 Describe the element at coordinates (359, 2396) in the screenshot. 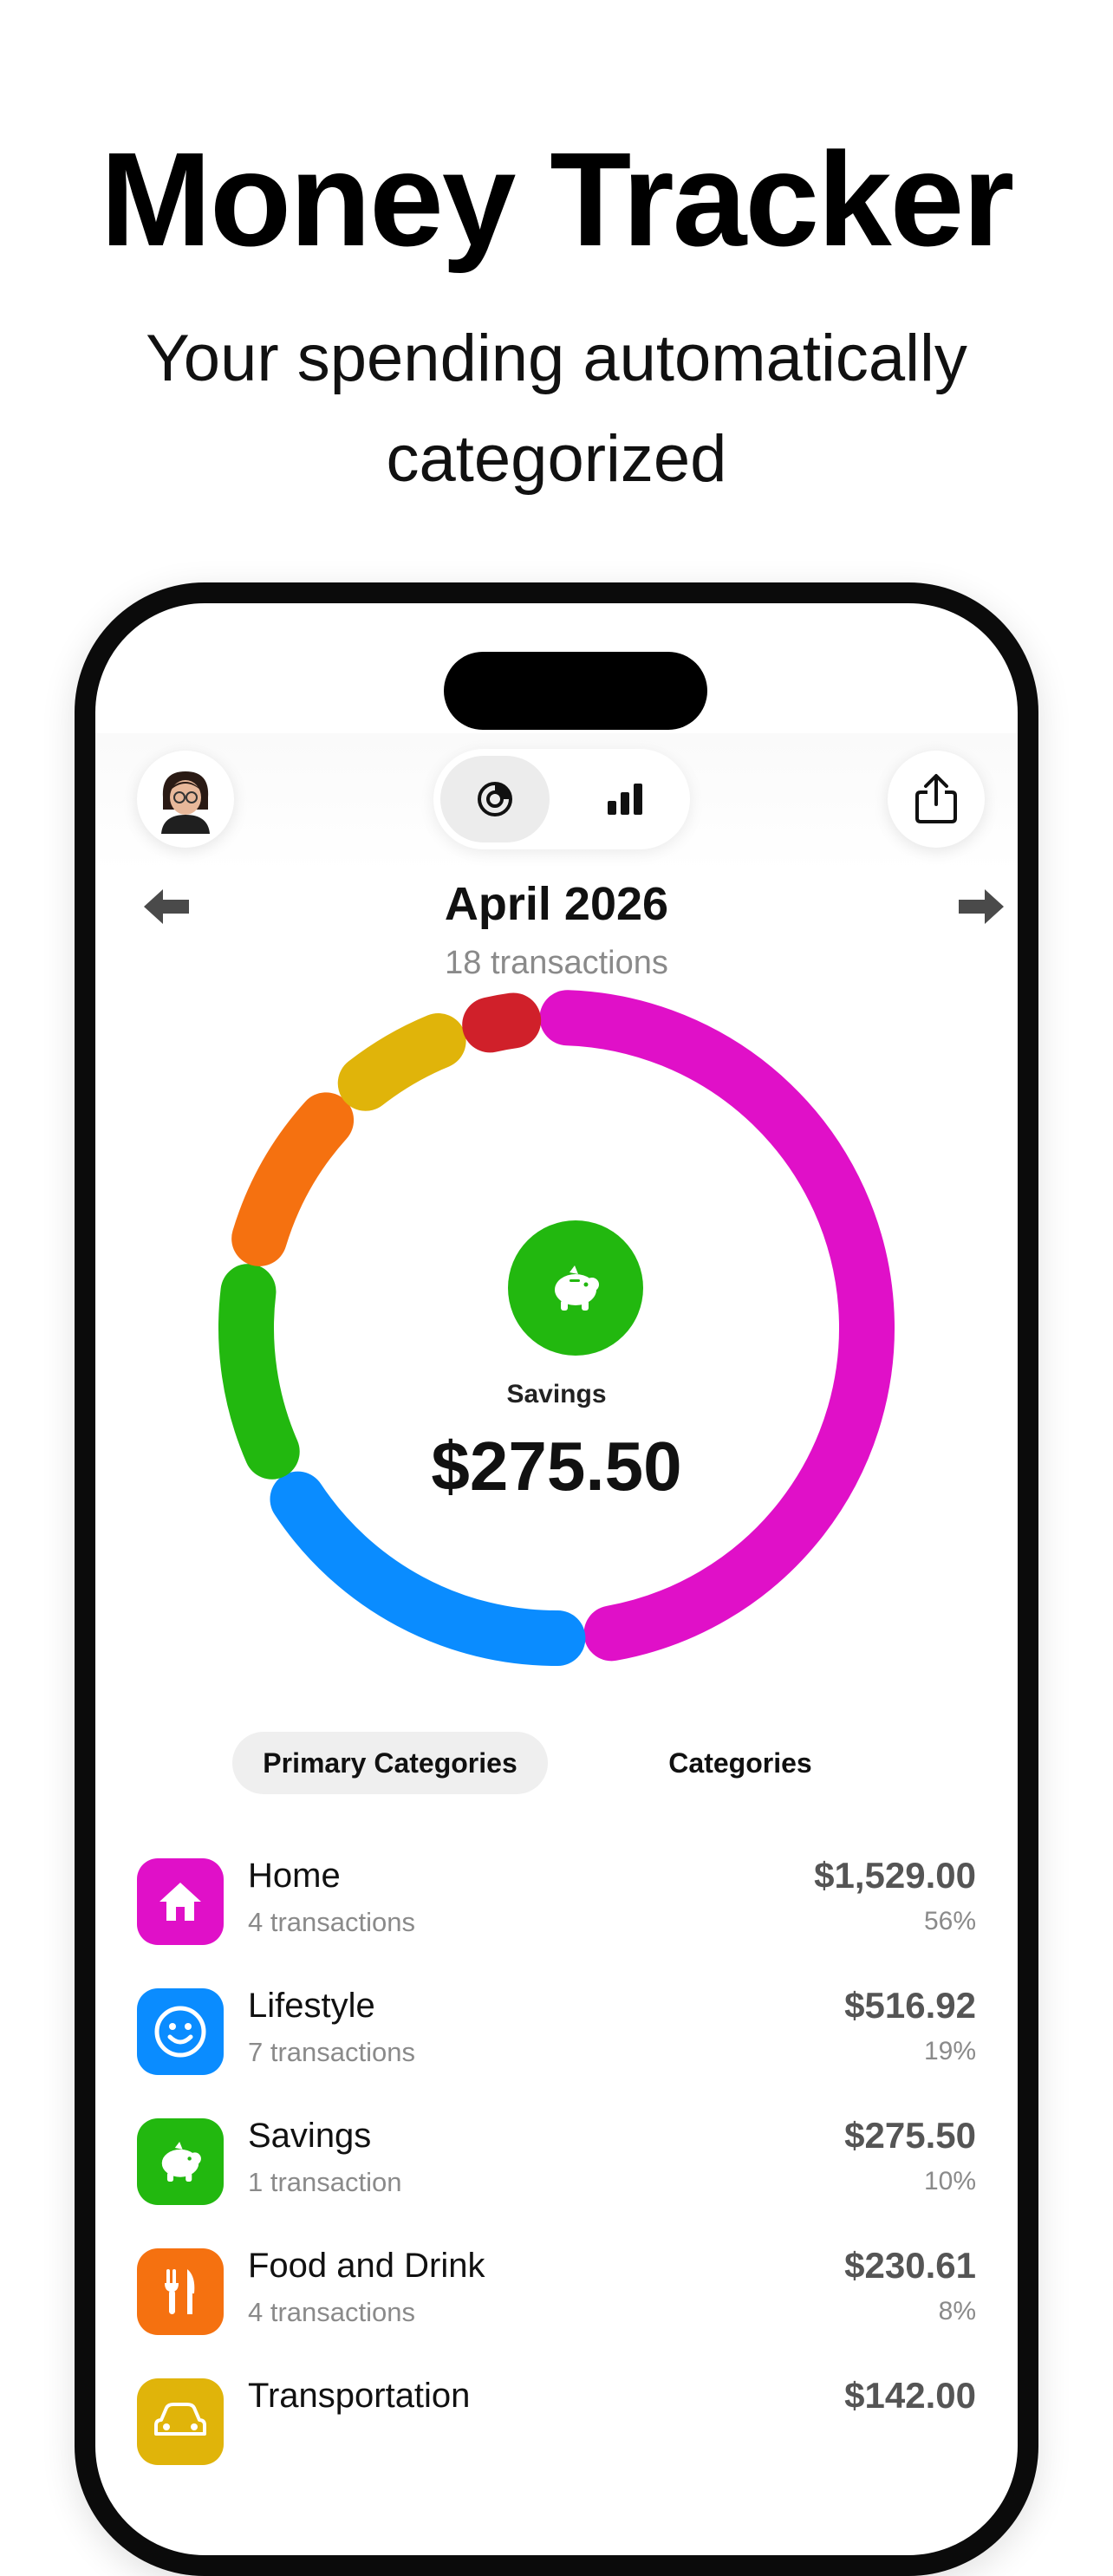

I see `category-name: Transportation` at that location.